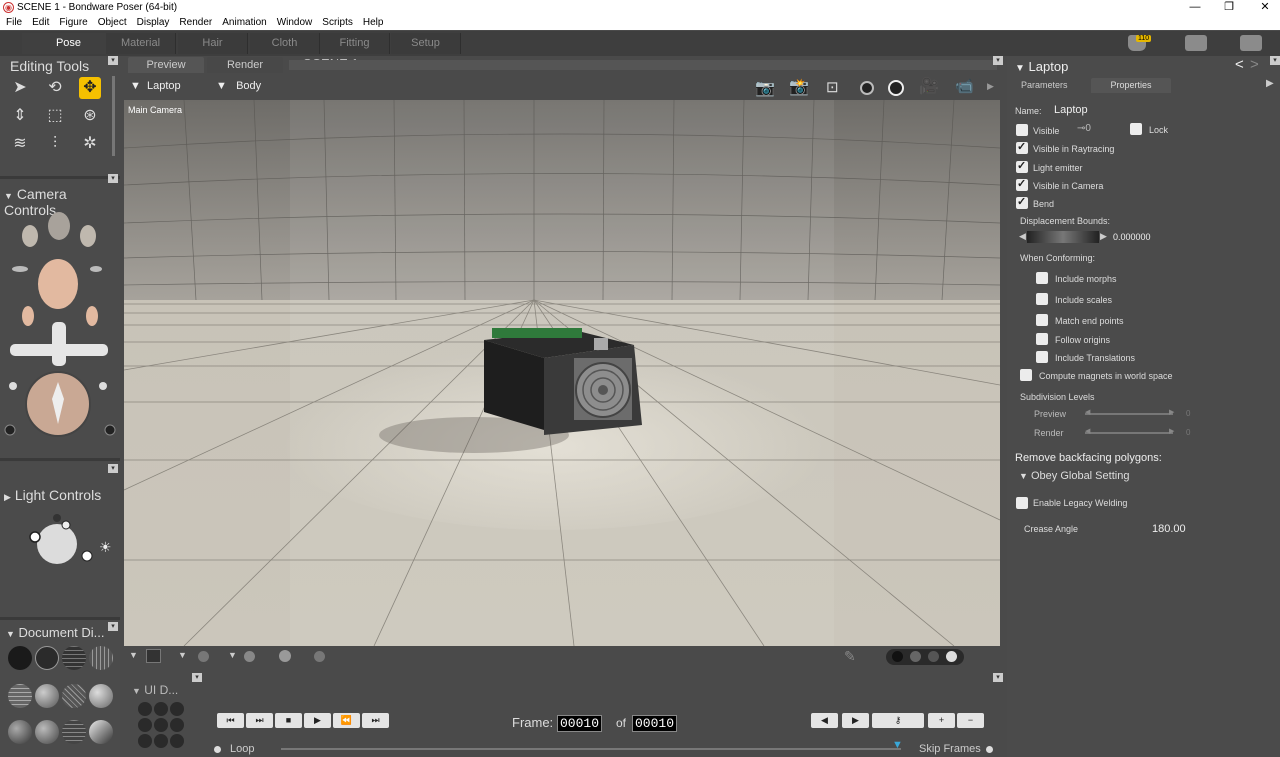 The height and width of the screenshot is (757, 1280). What do you see at coordinates (1022, 166) in the screenshot?
I see `light-emitter-checkbox` at bounding box center [1022, 166].